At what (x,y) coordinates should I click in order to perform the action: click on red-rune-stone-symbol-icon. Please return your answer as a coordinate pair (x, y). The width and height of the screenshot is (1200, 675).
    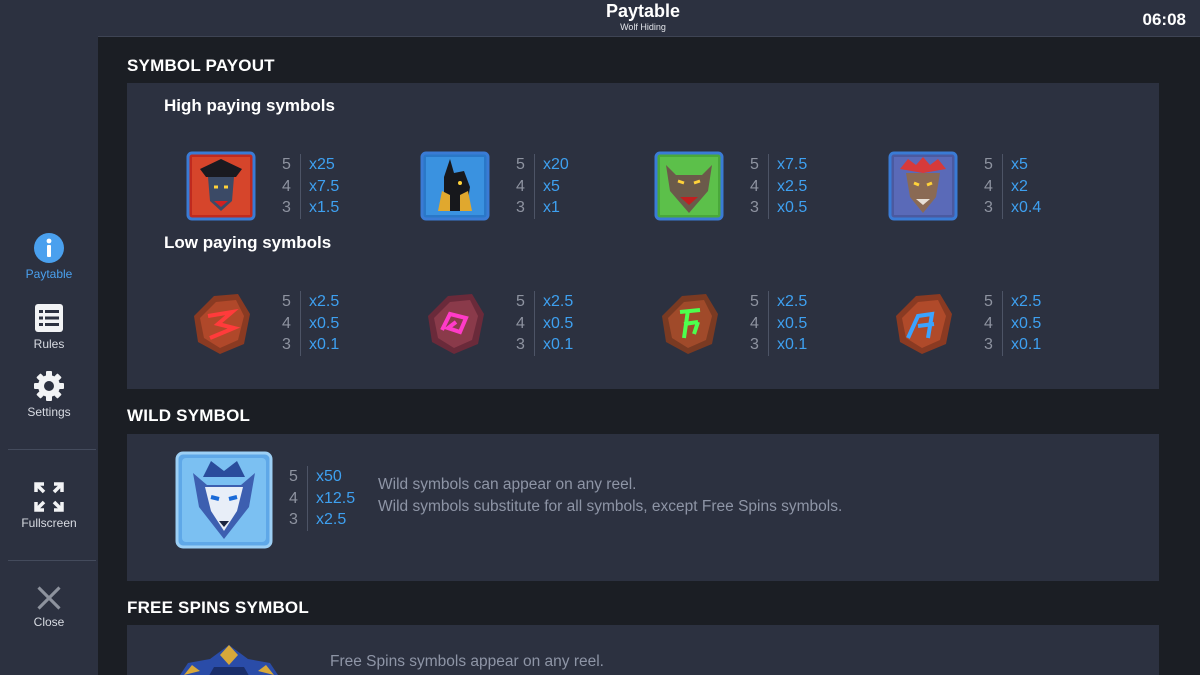
    Looking at the image, I should click on (222, 324).